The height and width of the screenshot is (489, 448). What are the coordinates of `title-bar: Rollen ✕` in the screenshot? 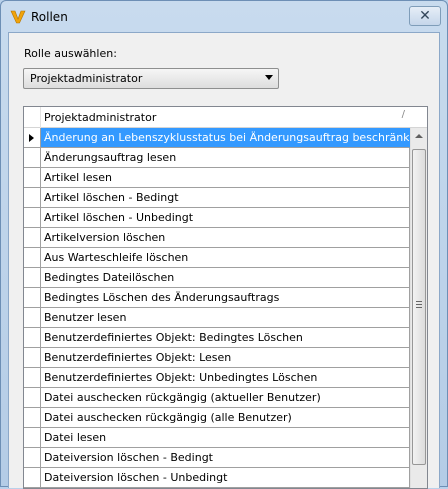 It's located at (224, 17).